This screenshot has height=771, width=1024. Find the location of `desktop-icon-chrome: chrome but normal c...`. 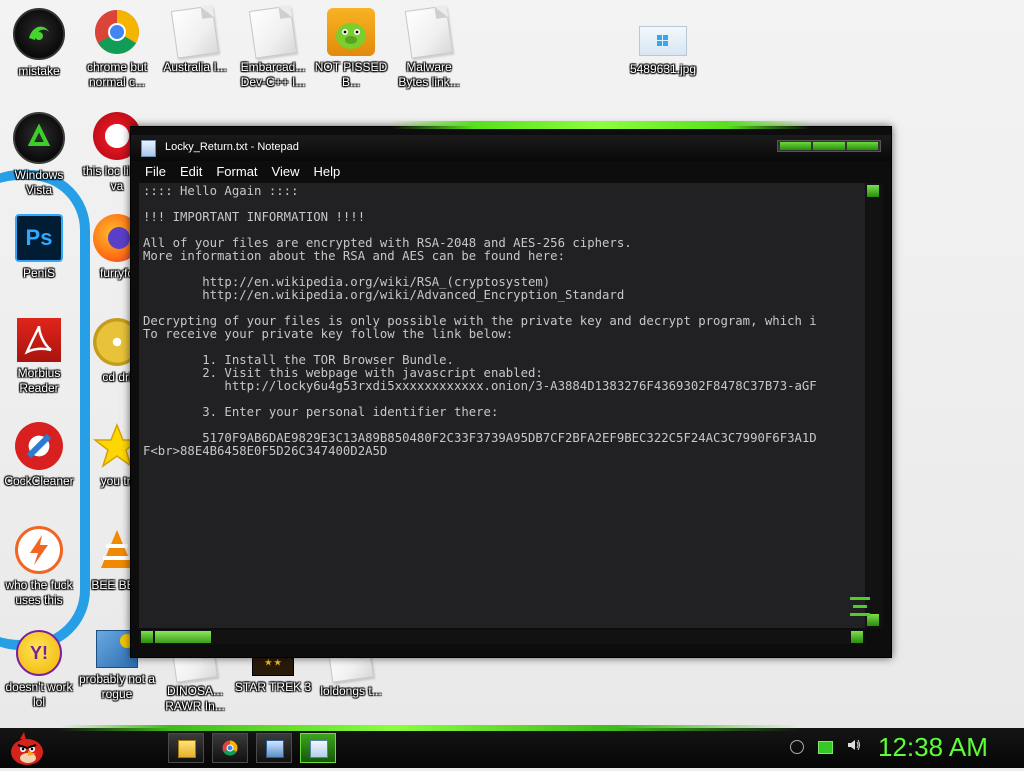

desktop-icon-chrome: chrome but normal c... is located at coordinates (117, 49).